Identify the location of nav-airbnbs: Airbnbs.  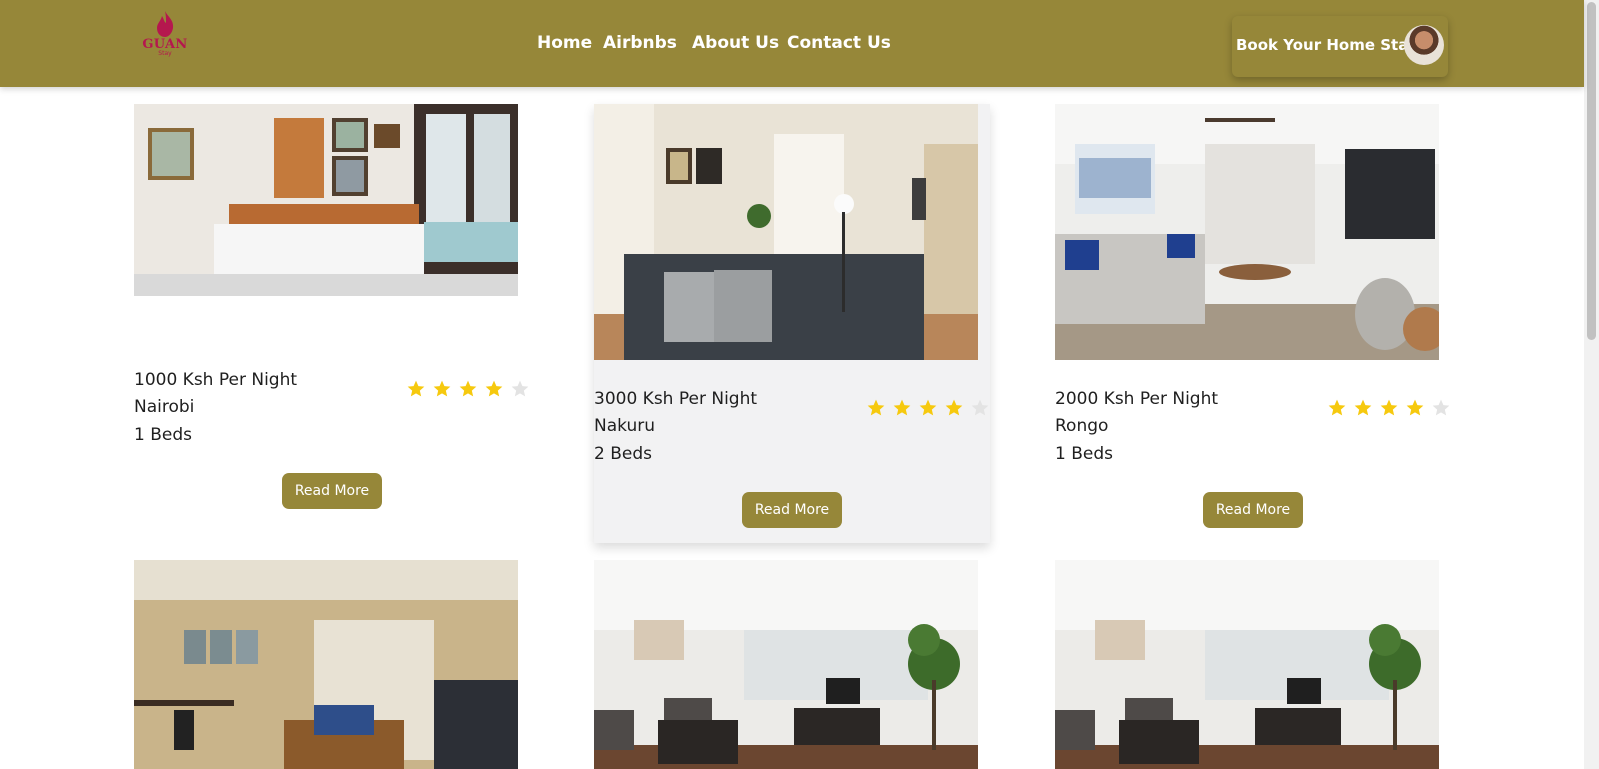
(640, 43).